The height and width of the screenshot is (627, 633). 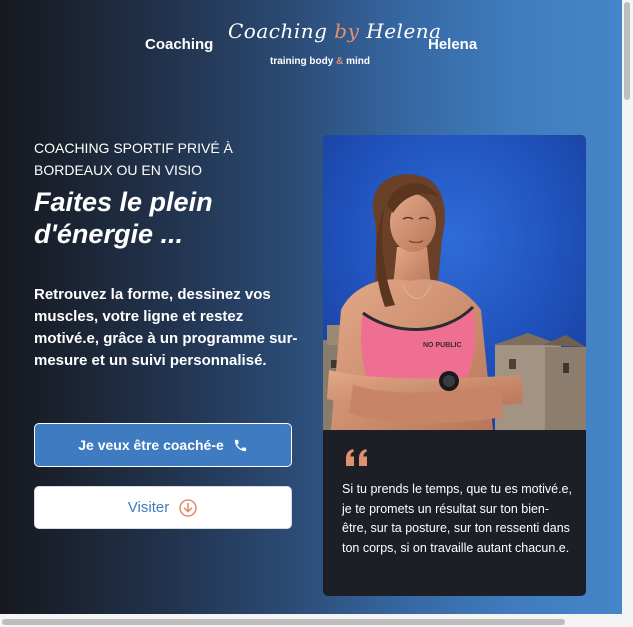 What do you see at coordinates (452, 44) in the screenshot?
I see `nav-link-helena: Helena` at bounding box center [452, 44].